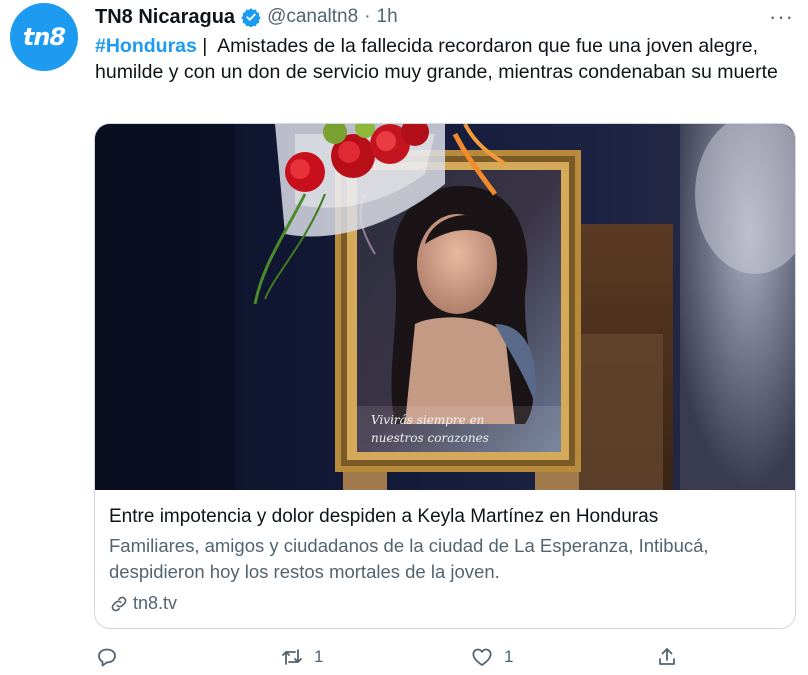 Image resolution: width=808 pixels, height=675 pixels. Describe the element at coordinates (427, 420) in the screenshot. I see `card-image-caption-1: Vivirás siempre en` at that location.